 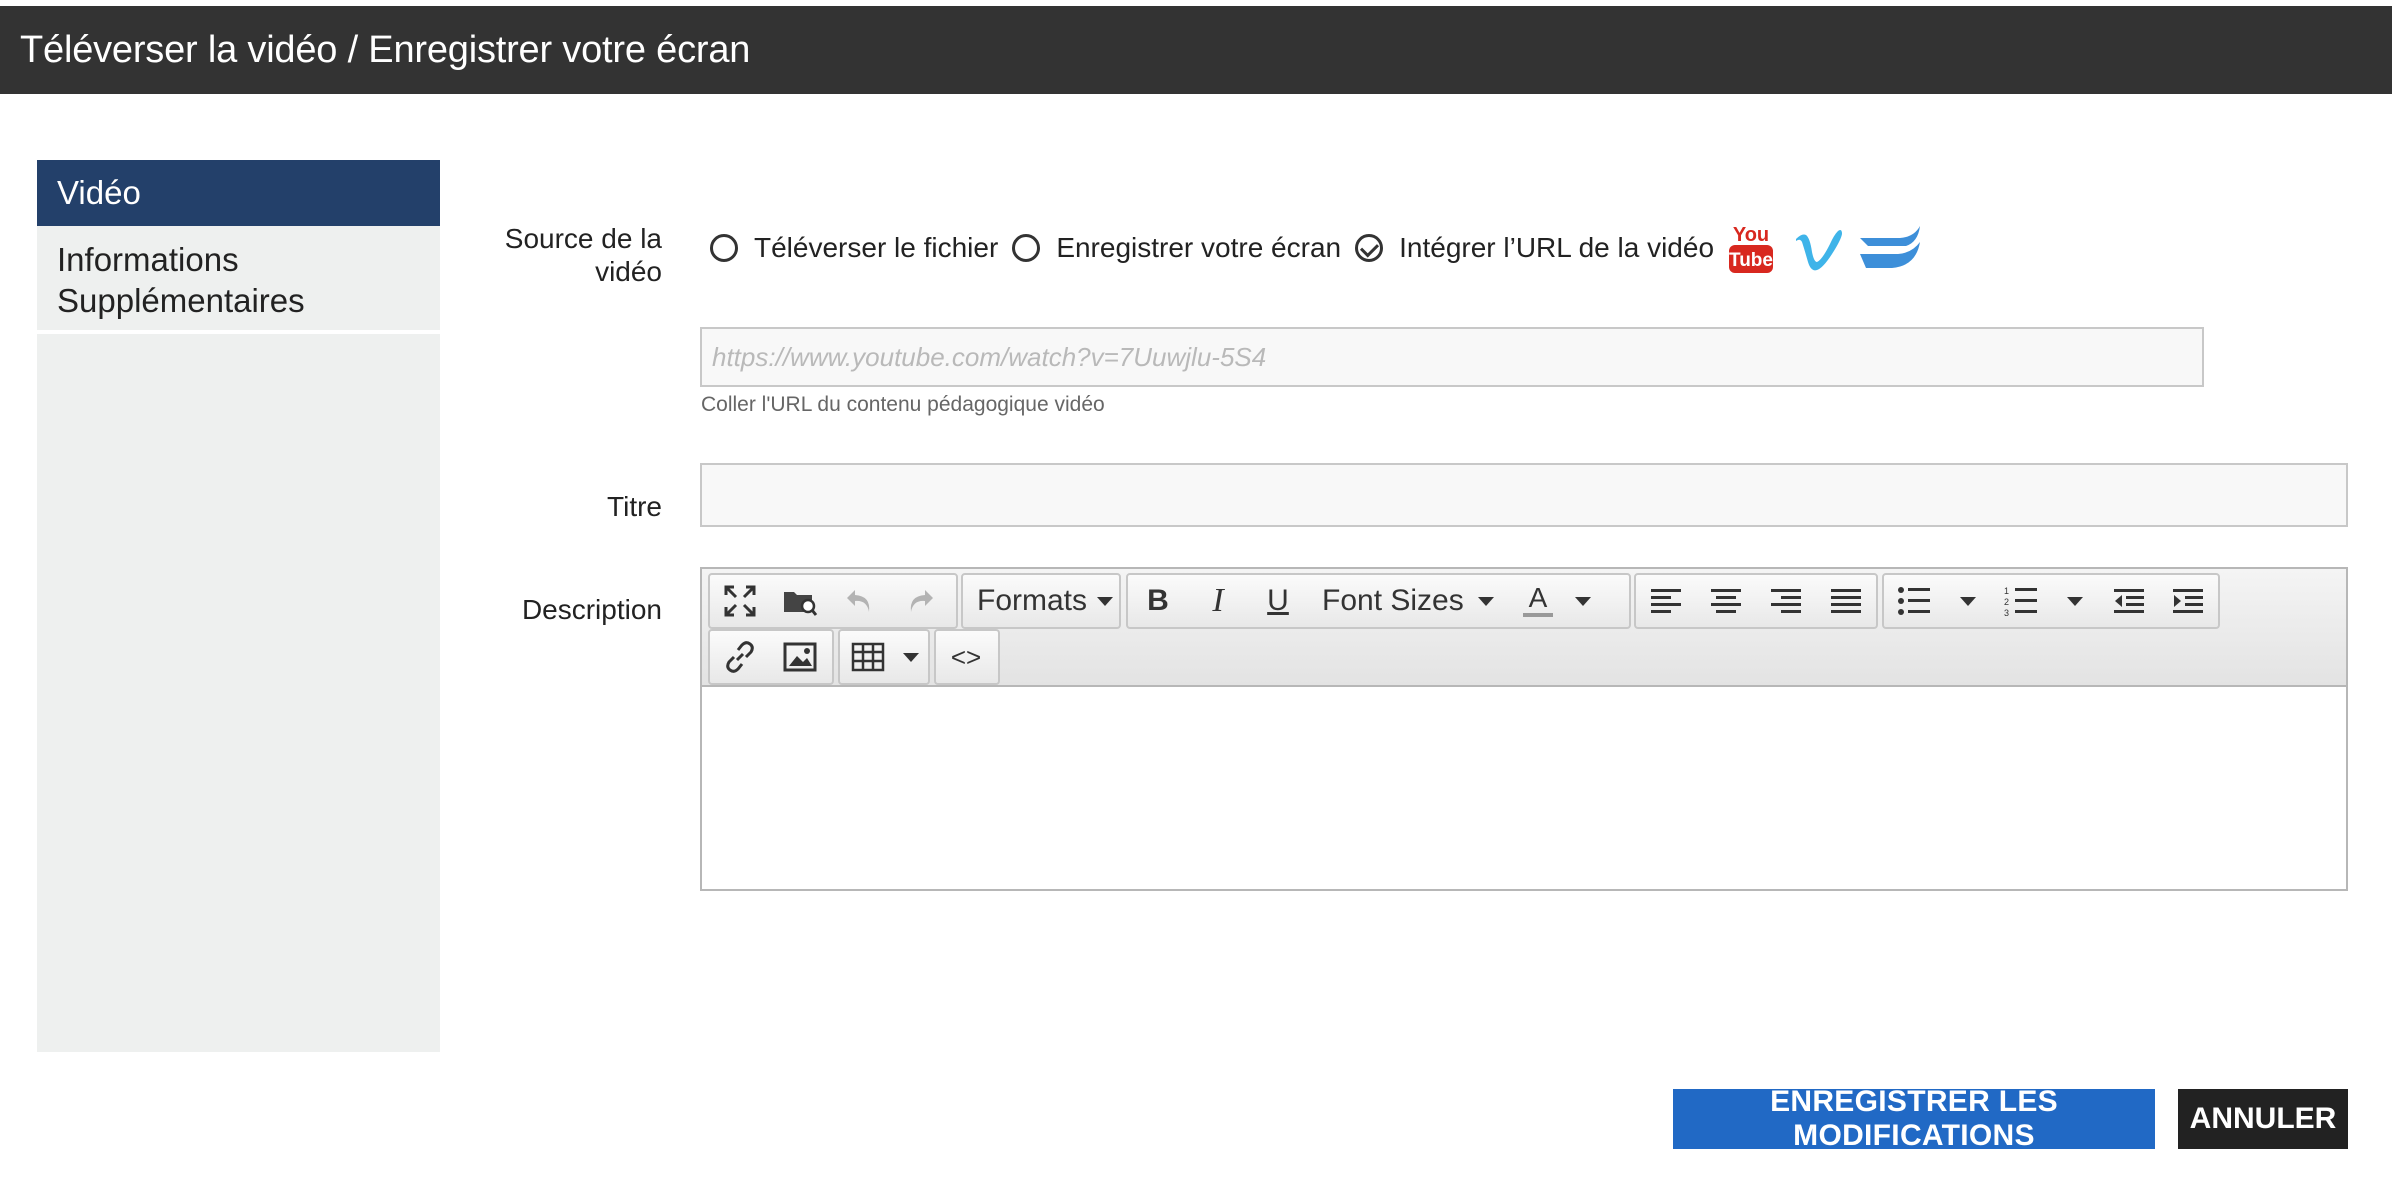 What do you see at coordinates (1819, 250) in the screenshot?
I see `vimeo-logo` at bounding box center [1819, 250].